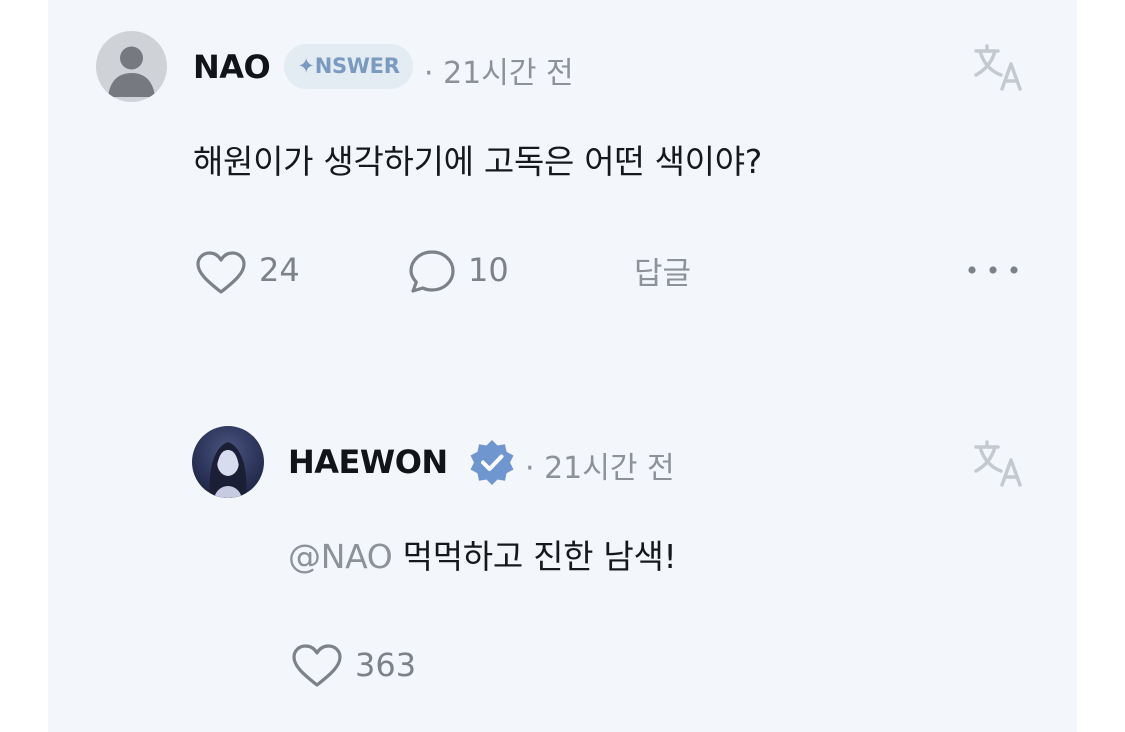  Describe the element at coordinates (488, 270) in the screenshot. I see `reply-count: 10` at that location.